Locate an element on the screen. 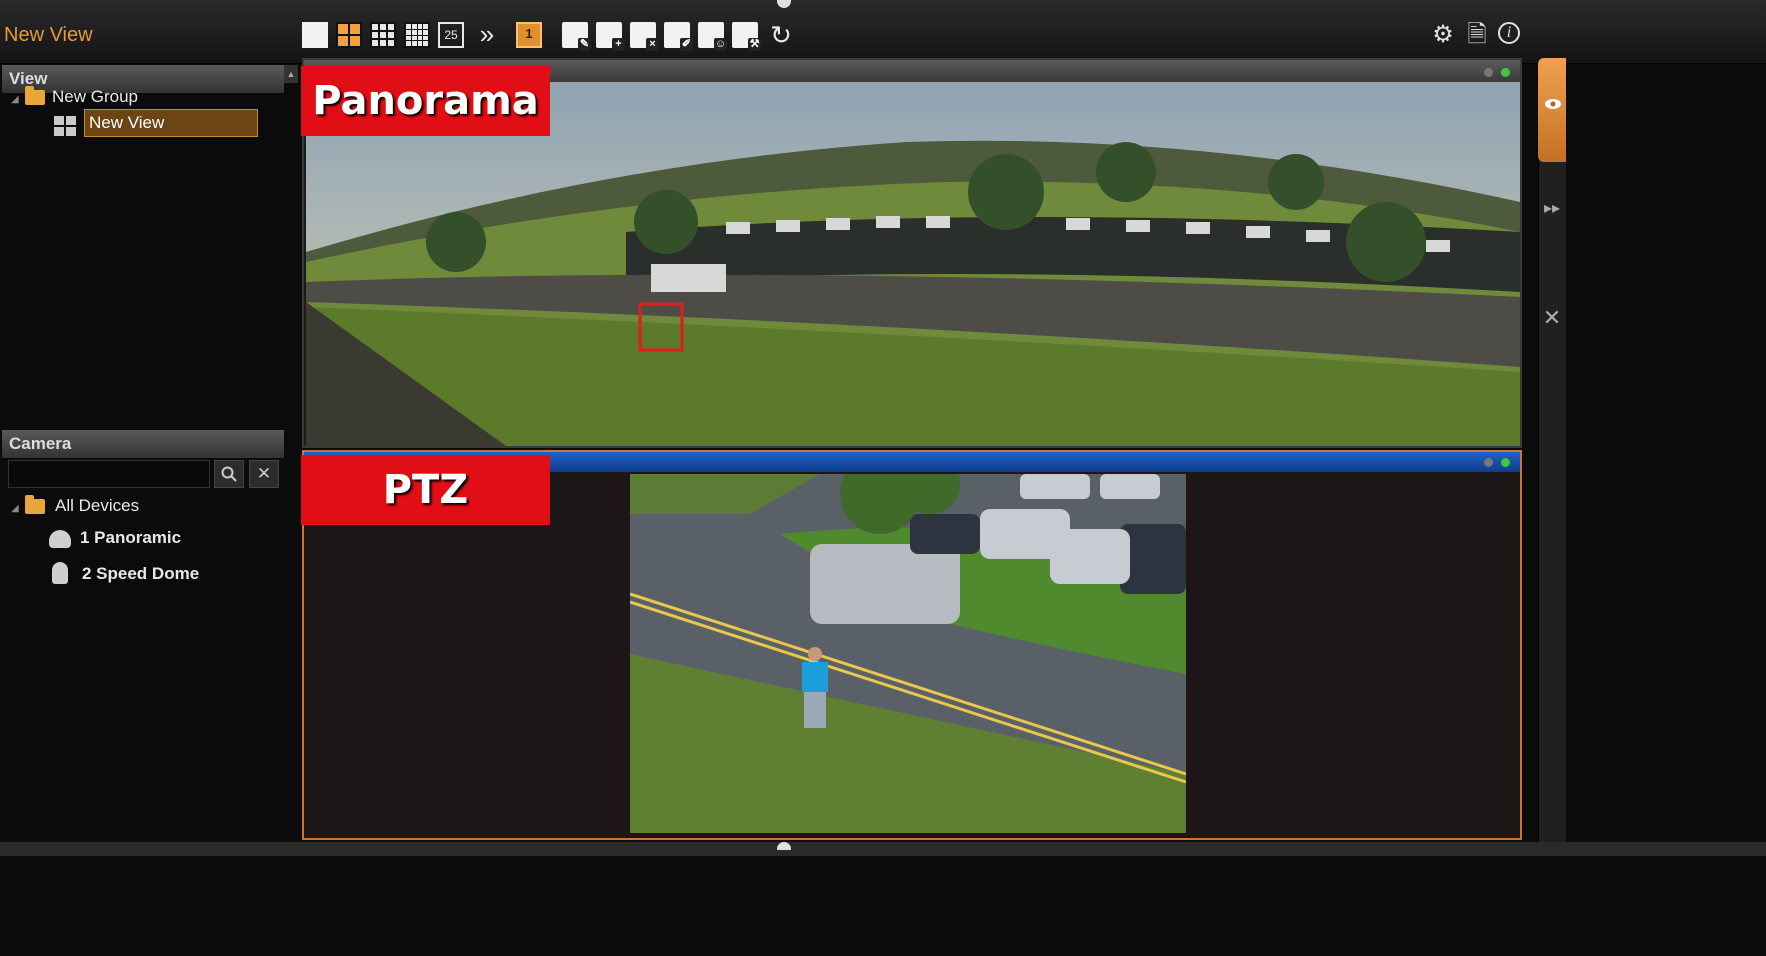 The width and height of the screenshot is (1766, 956). resize-handle-icon is located at coordinates (784, 846).